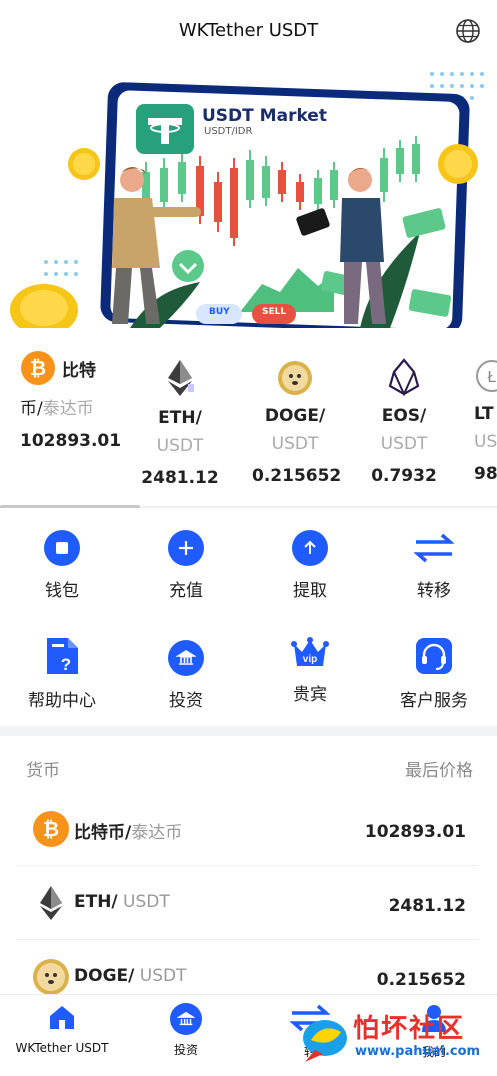 The width and height of the screenshot is (497, 1076). Describe the element at coordinates (434, 701) in the screenshot. I see `action-label: 客户服务` at that location.